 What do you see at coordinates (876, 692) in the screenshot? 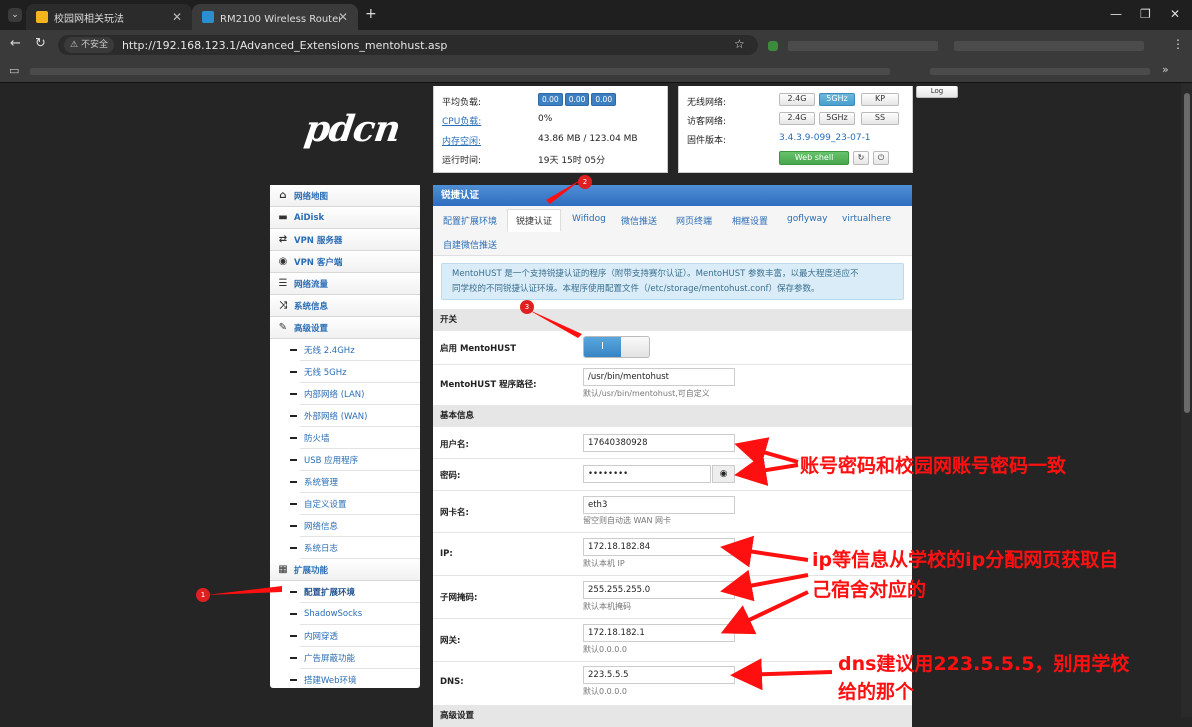
I see `annotation-dns-line2: 给的那个` at bounding box center [876, 692].